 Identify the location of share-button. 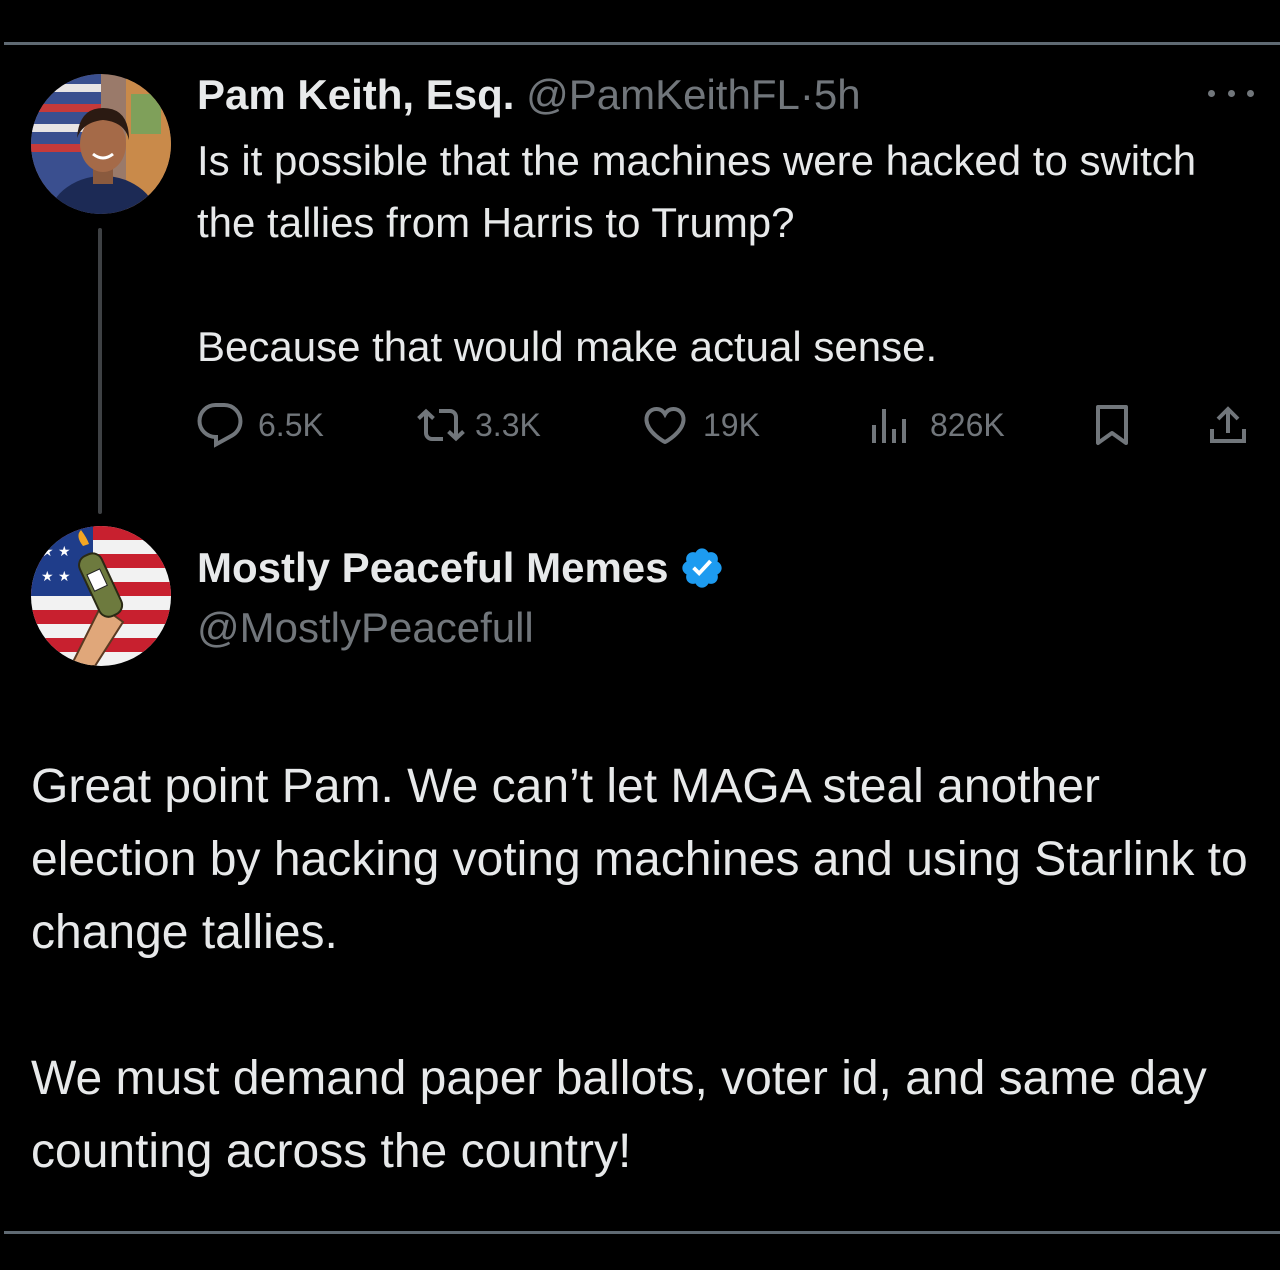
(1228, 425).